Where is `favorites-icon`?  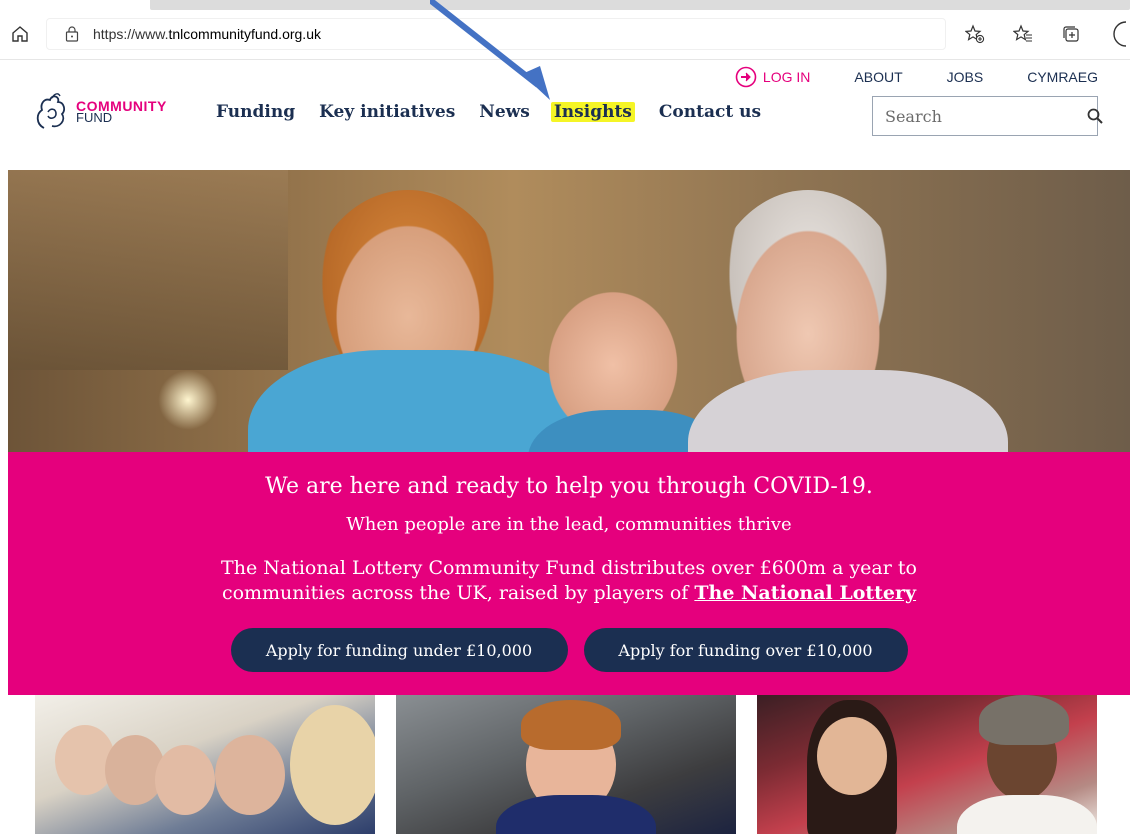 favorites-icon is located at coordinates (1022, 33).